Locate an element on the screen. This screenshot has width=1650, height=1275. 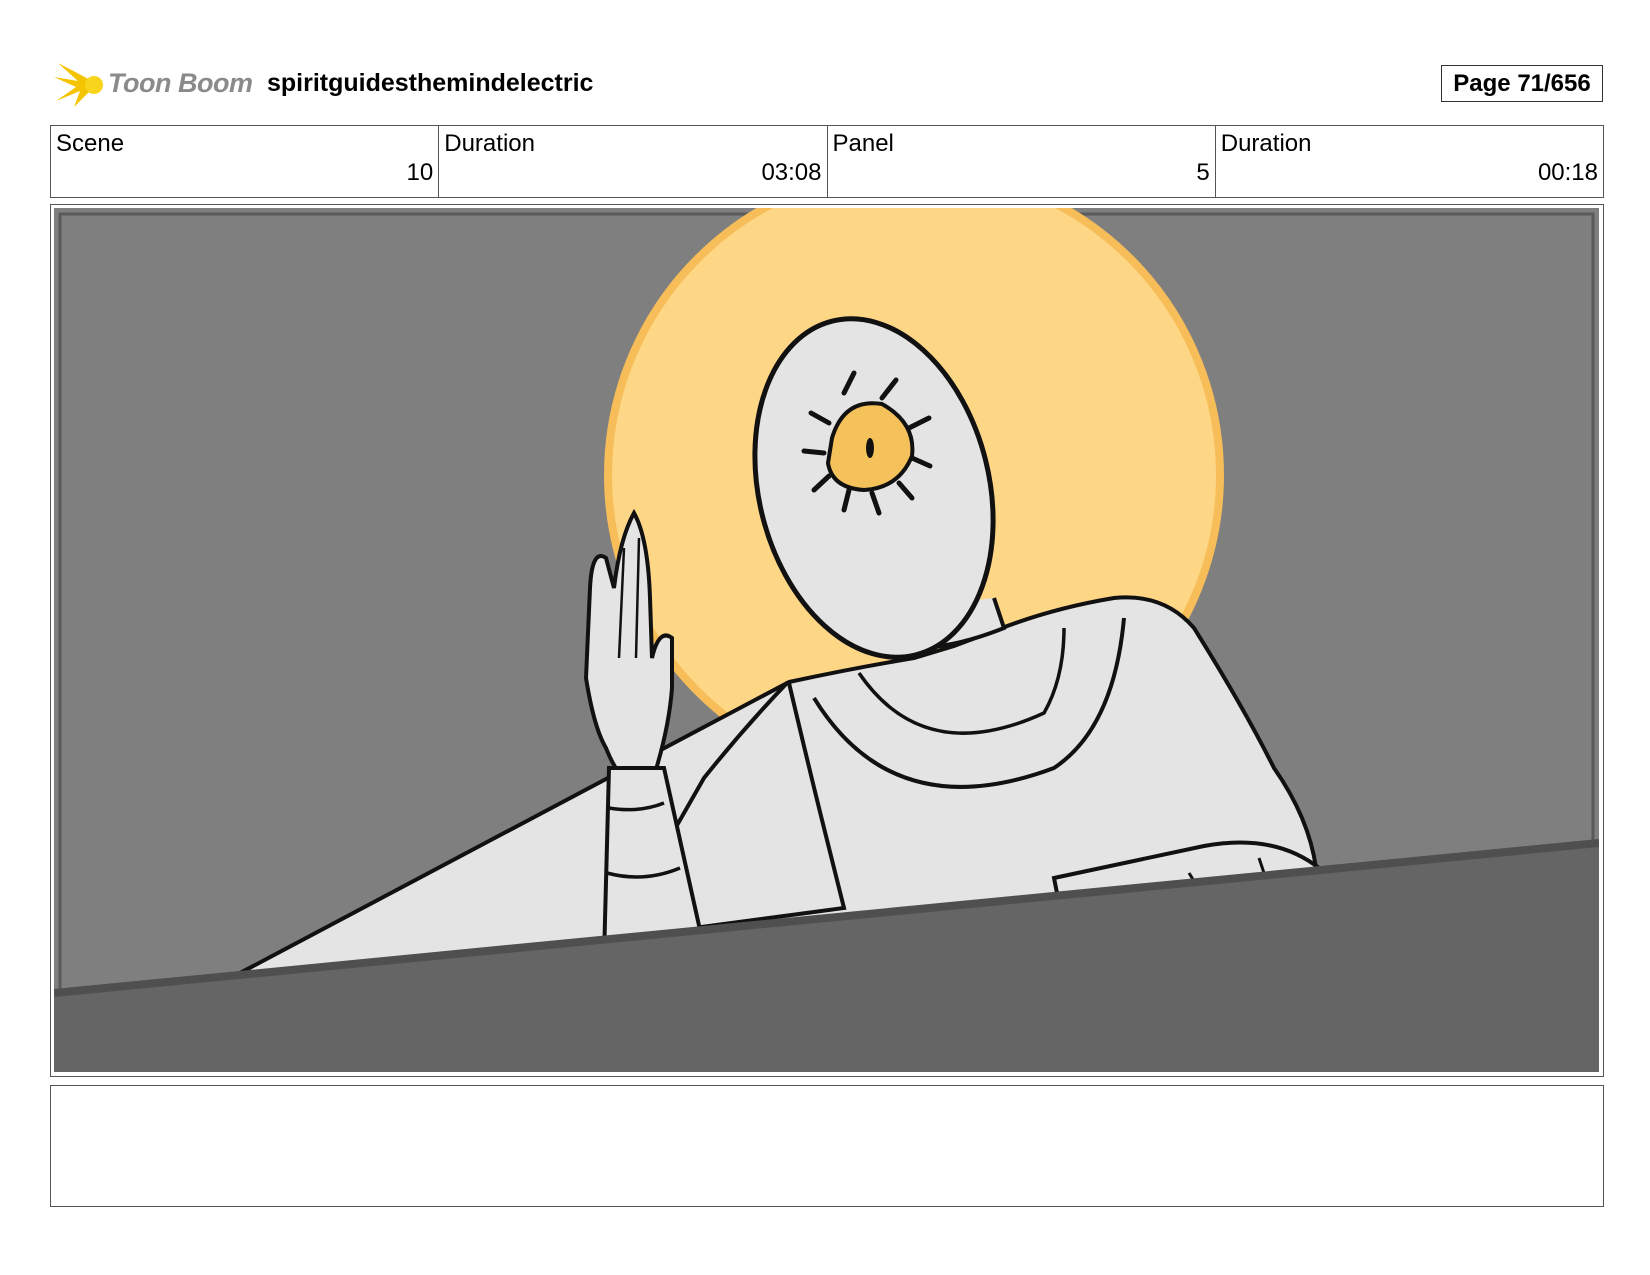
notes-box is located at coordinates (827, 1146).